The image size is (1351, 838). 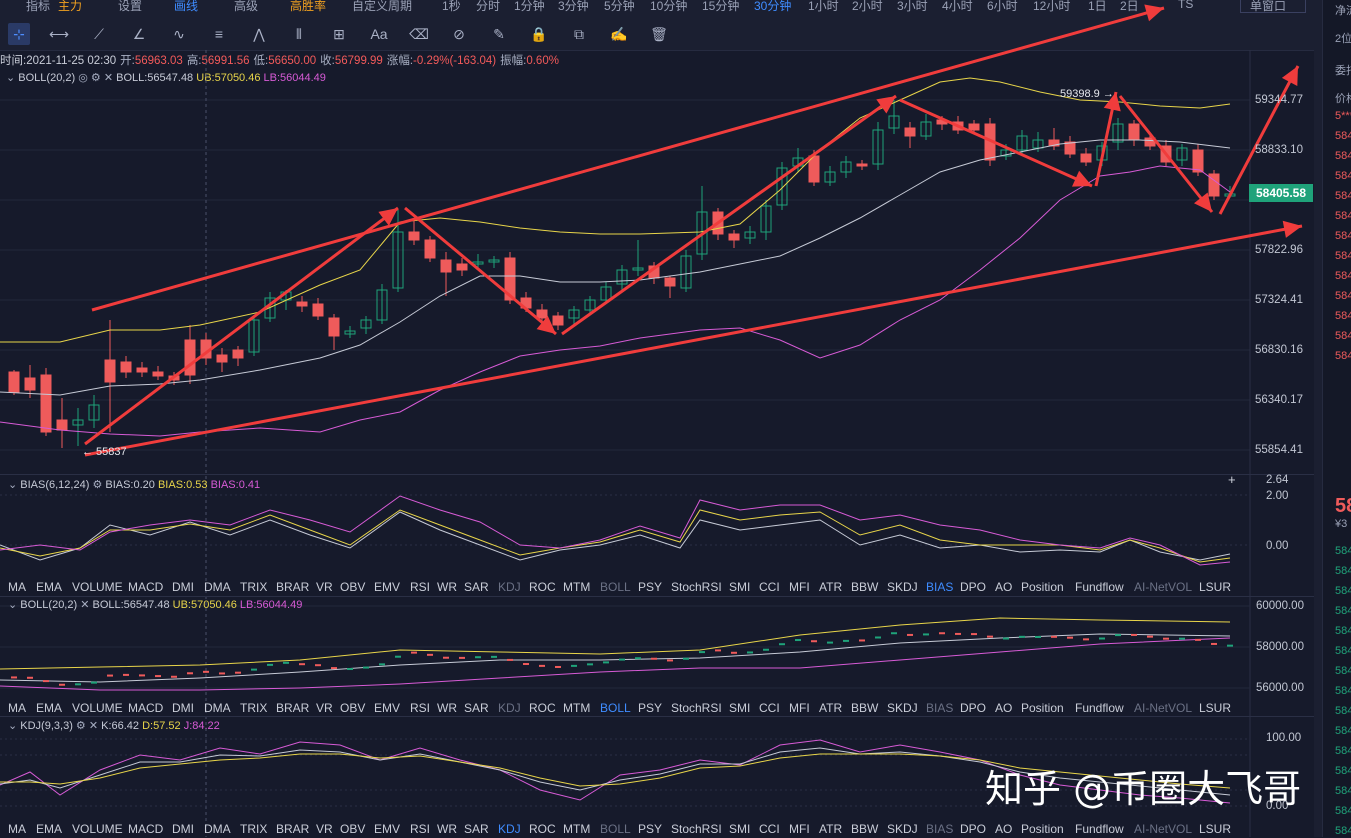 I want to click on add-panel-icon: +, so click(x=1232, y=479).